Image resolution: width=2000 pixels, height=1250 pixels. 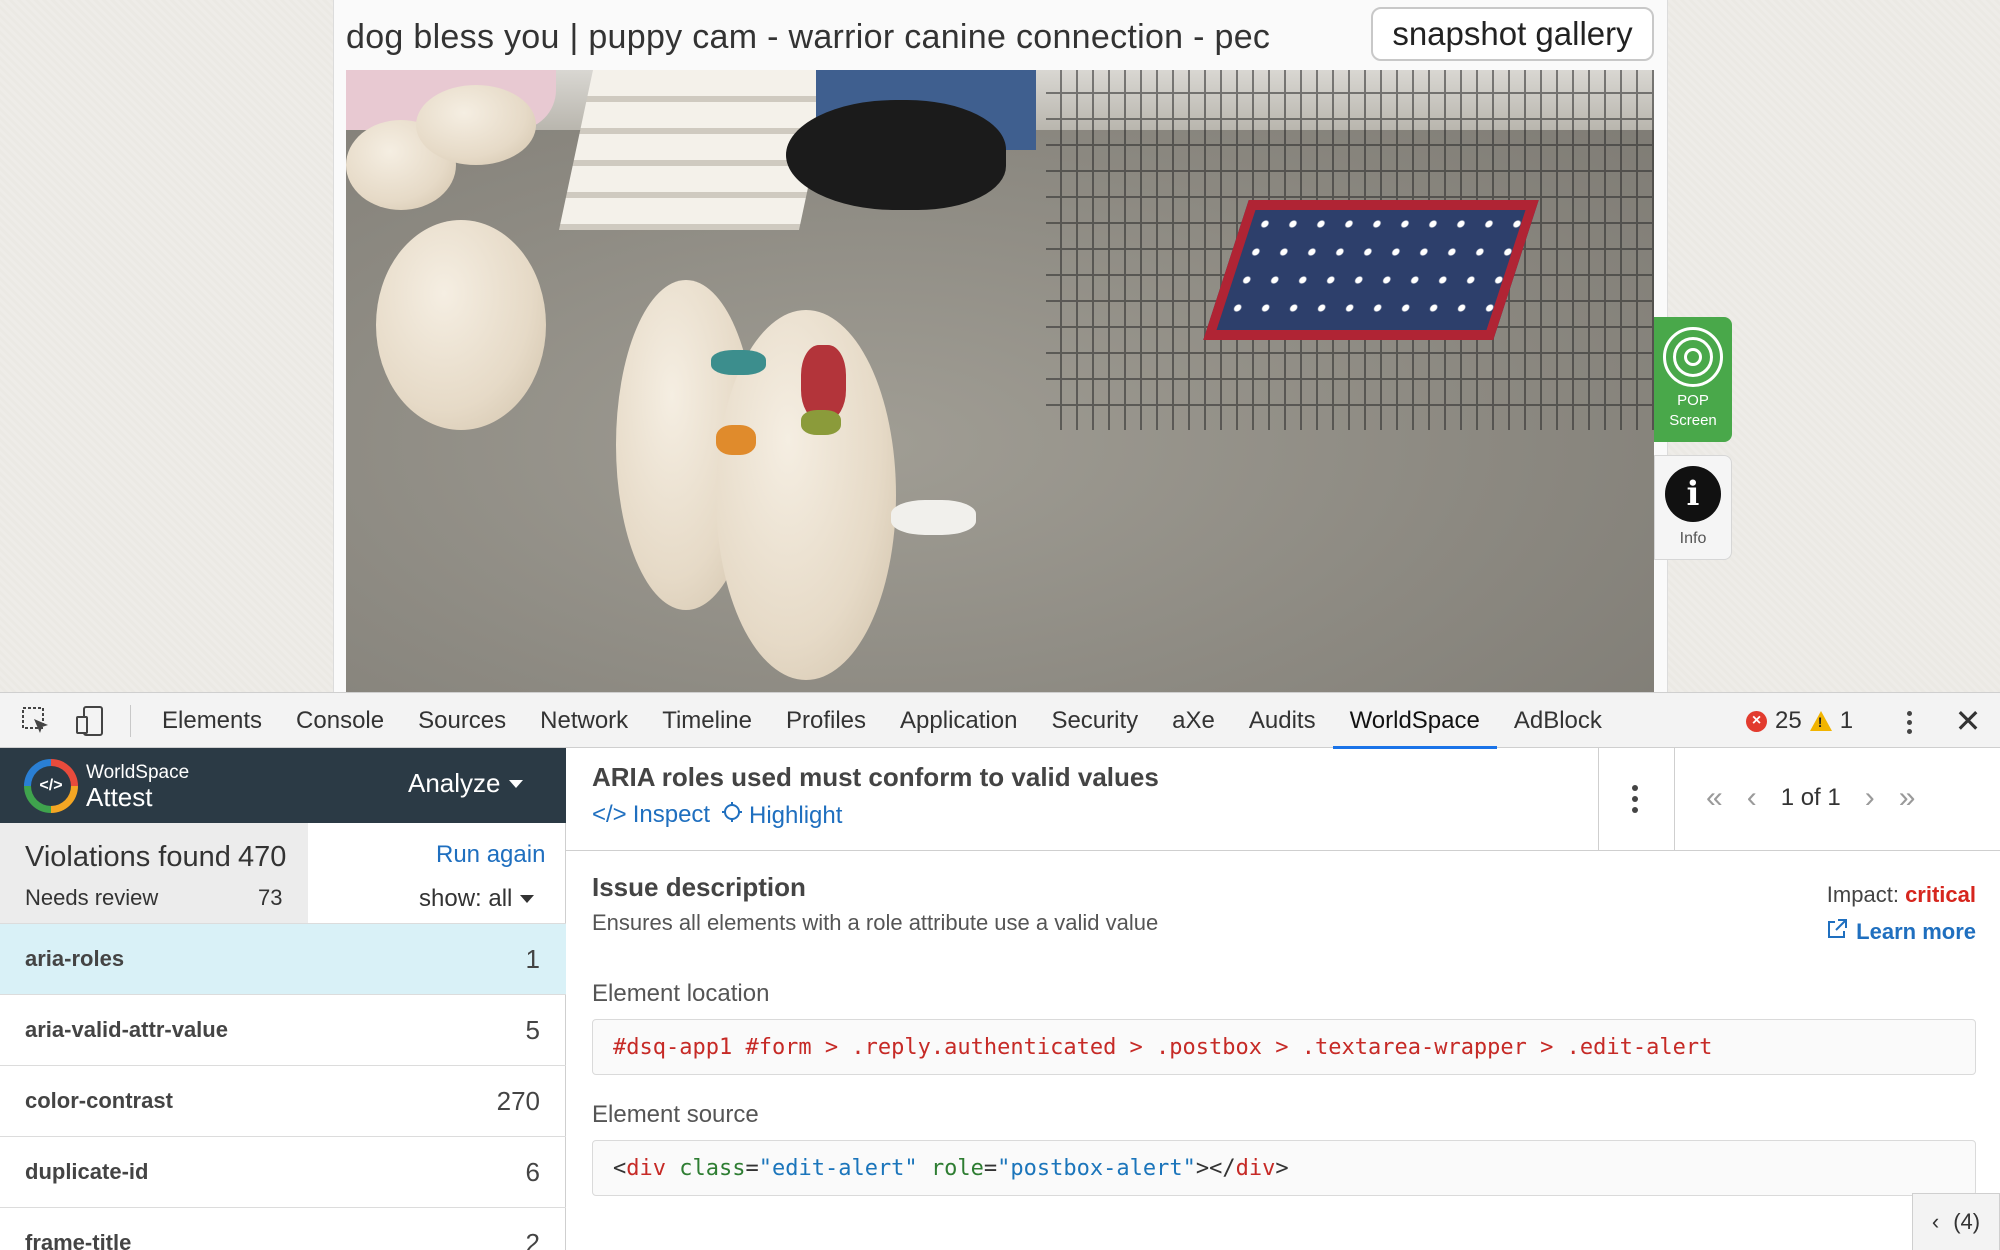 What do you see at coordinates (1693, 494) in the screenshot?
I see `info-icon: i` at bounding box center [1693, 494].